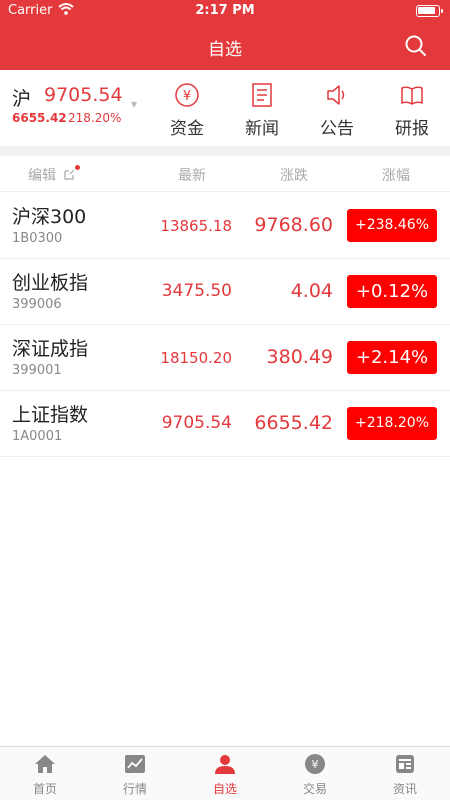 This screenshot has width=450, height=800. What do you see at coordinates (412, 110) in the screenshot?
I see `quick-link-research: 研报` at bounding box center [412, 110].